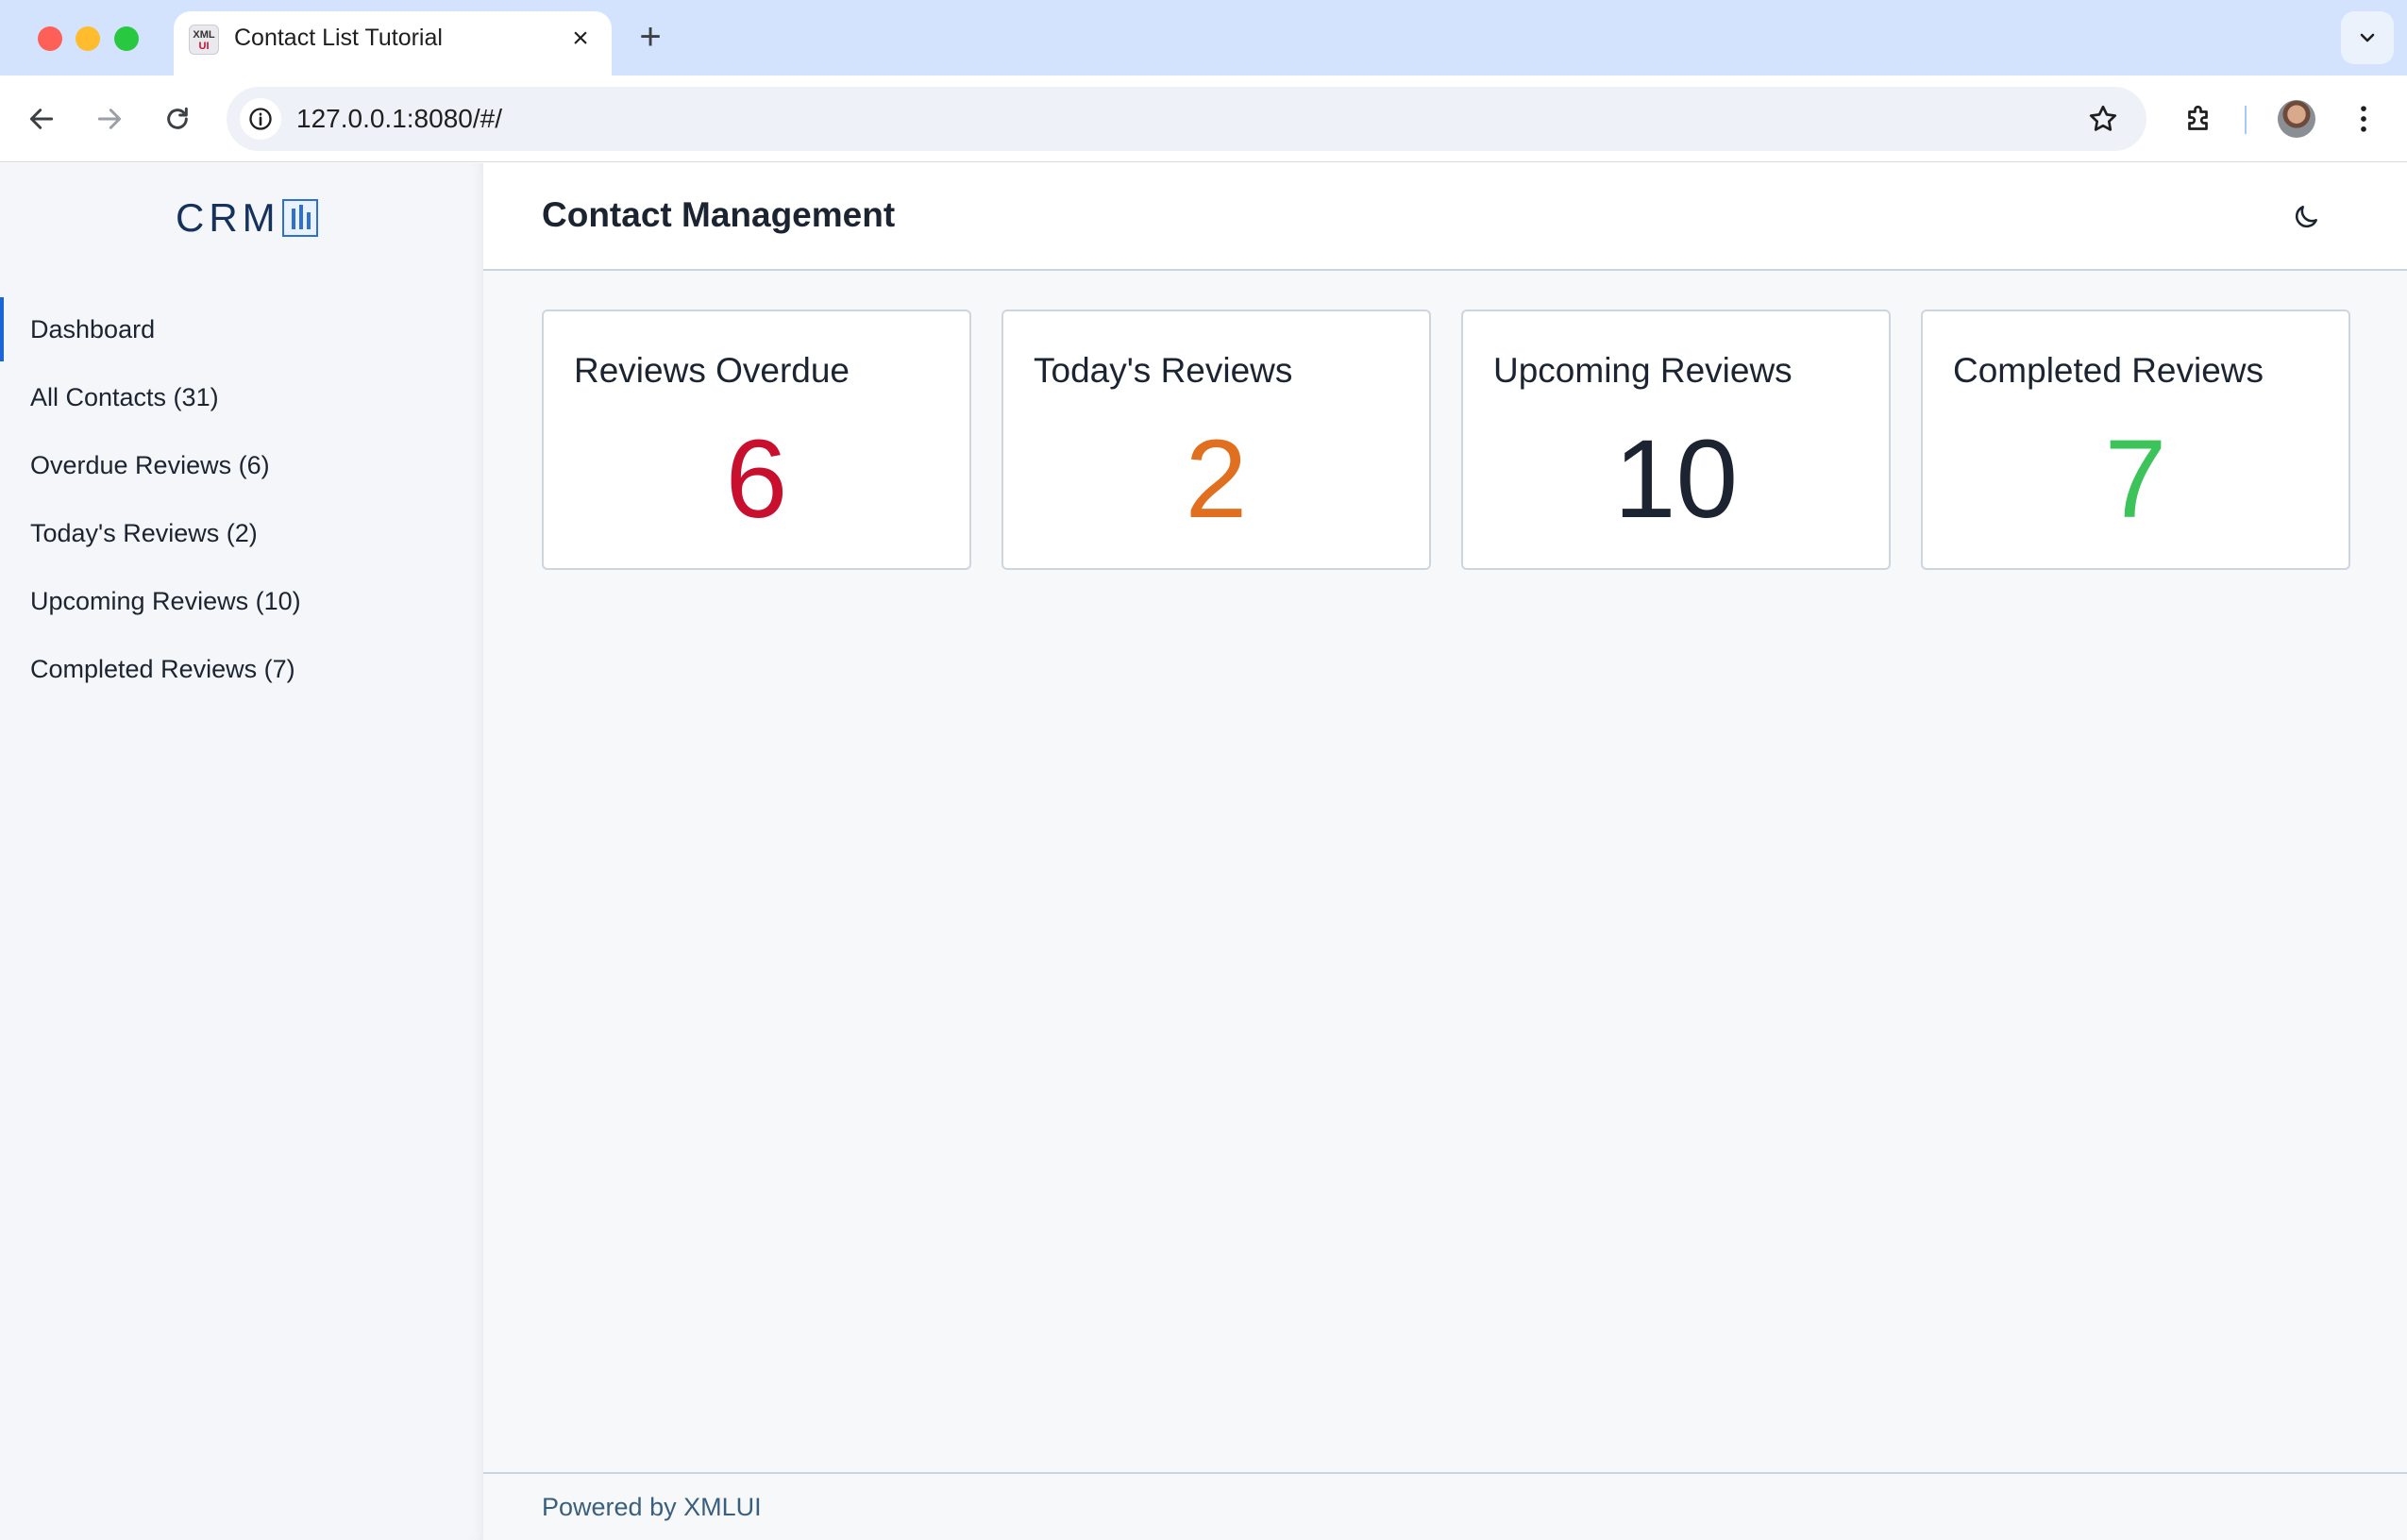 The height and width of the screenshot is (1540, 2407). I want to click on puzzle-icon, so click(2198, 117).